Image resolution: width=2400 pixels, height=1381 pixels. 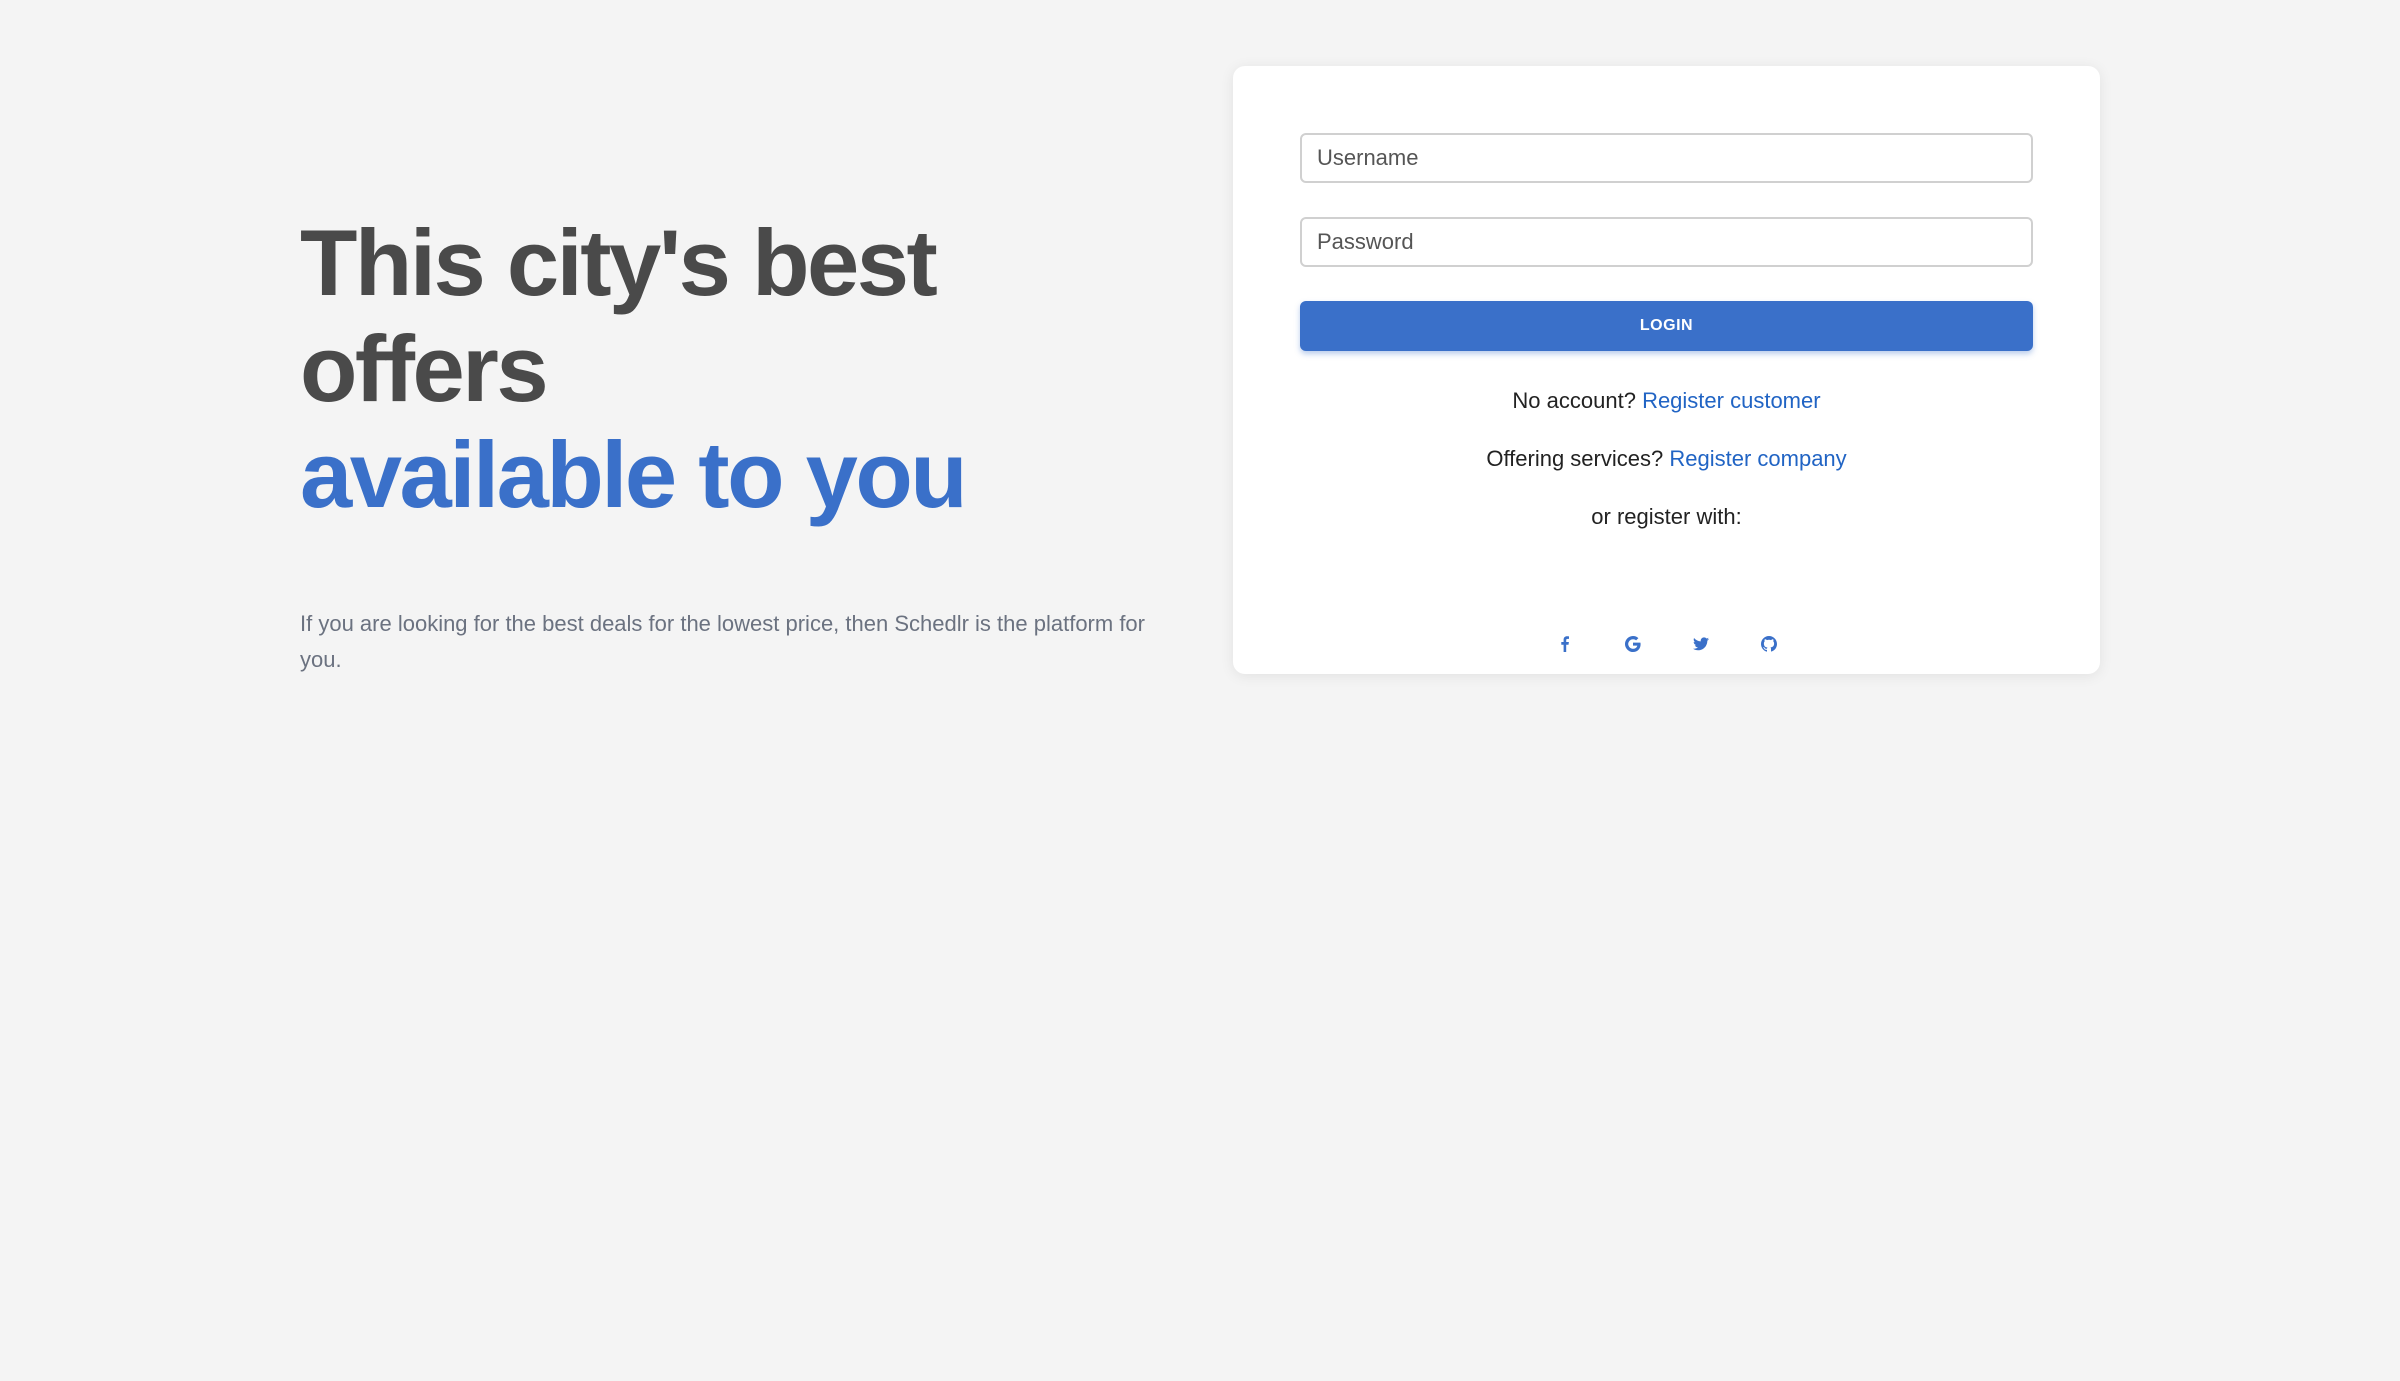 I want to click on login-button: LOGIN, so click(x=1666, y=326).